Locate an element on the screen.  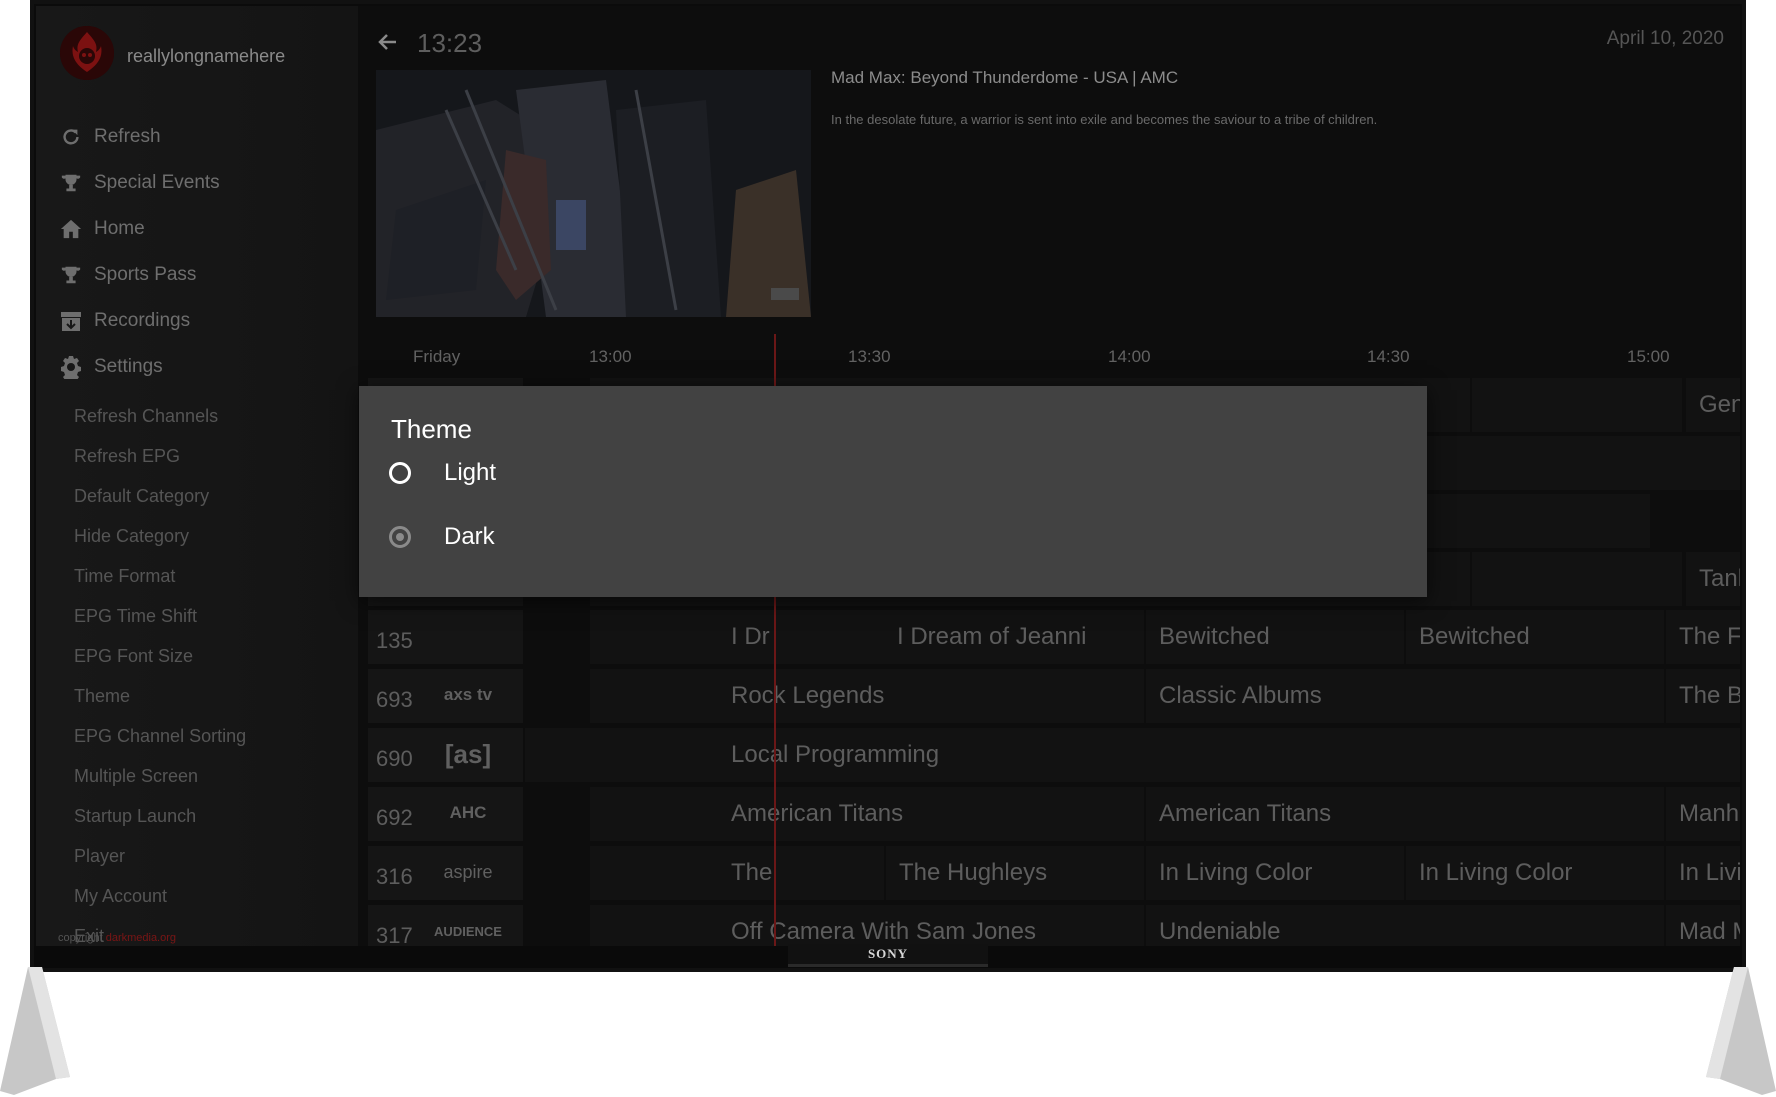
channel-cell: 692 AHC is located at coordinates (445, 814).